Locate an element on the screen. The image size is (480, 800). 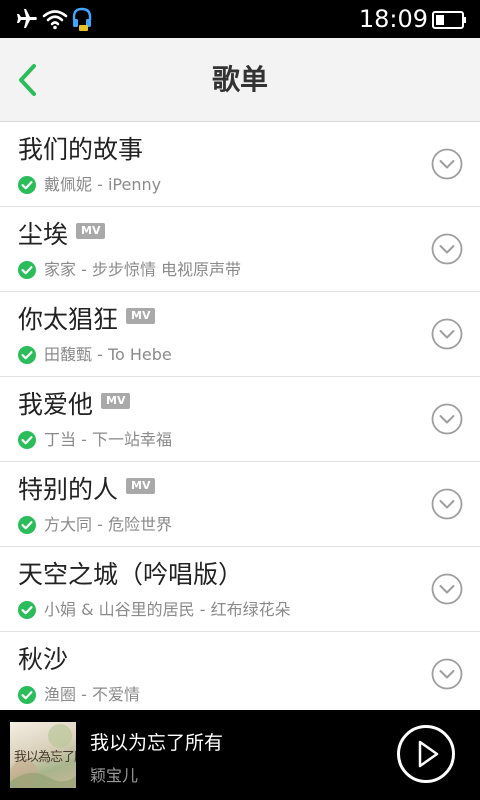
song-title-line: 你太猖狂 MV is located at coordinates (87, 320).